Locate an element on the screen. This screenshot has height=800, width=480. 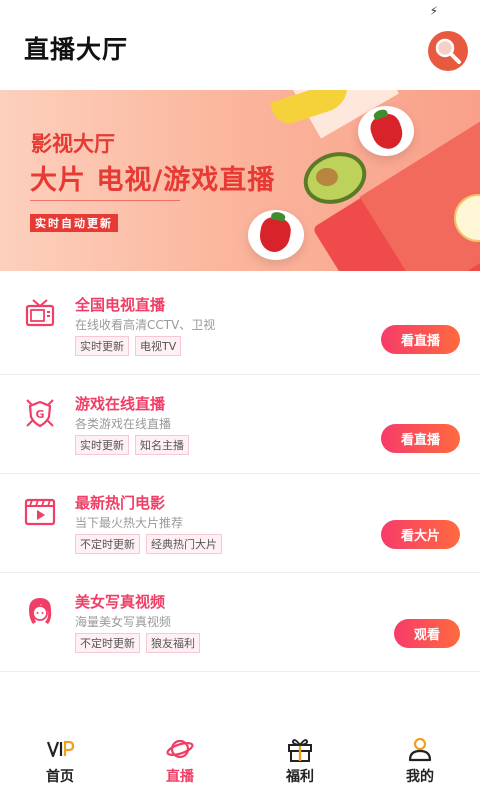
item-tag: 电视TV is located at coordinates (158, 346).